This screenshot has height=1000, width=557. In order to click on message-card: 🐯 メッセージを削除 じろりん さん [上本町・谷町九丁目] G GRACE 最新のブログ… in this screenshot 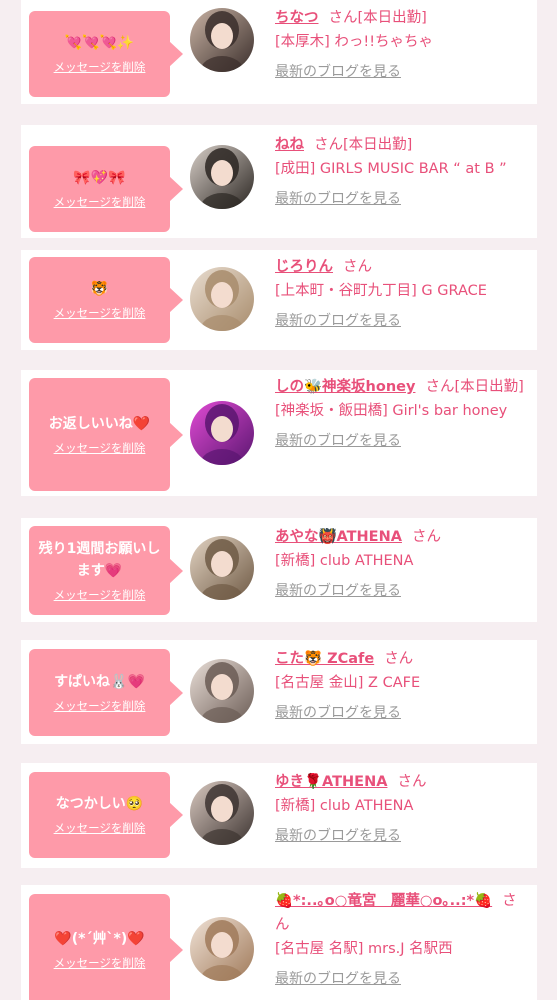, I will do `click(279, 300)`.